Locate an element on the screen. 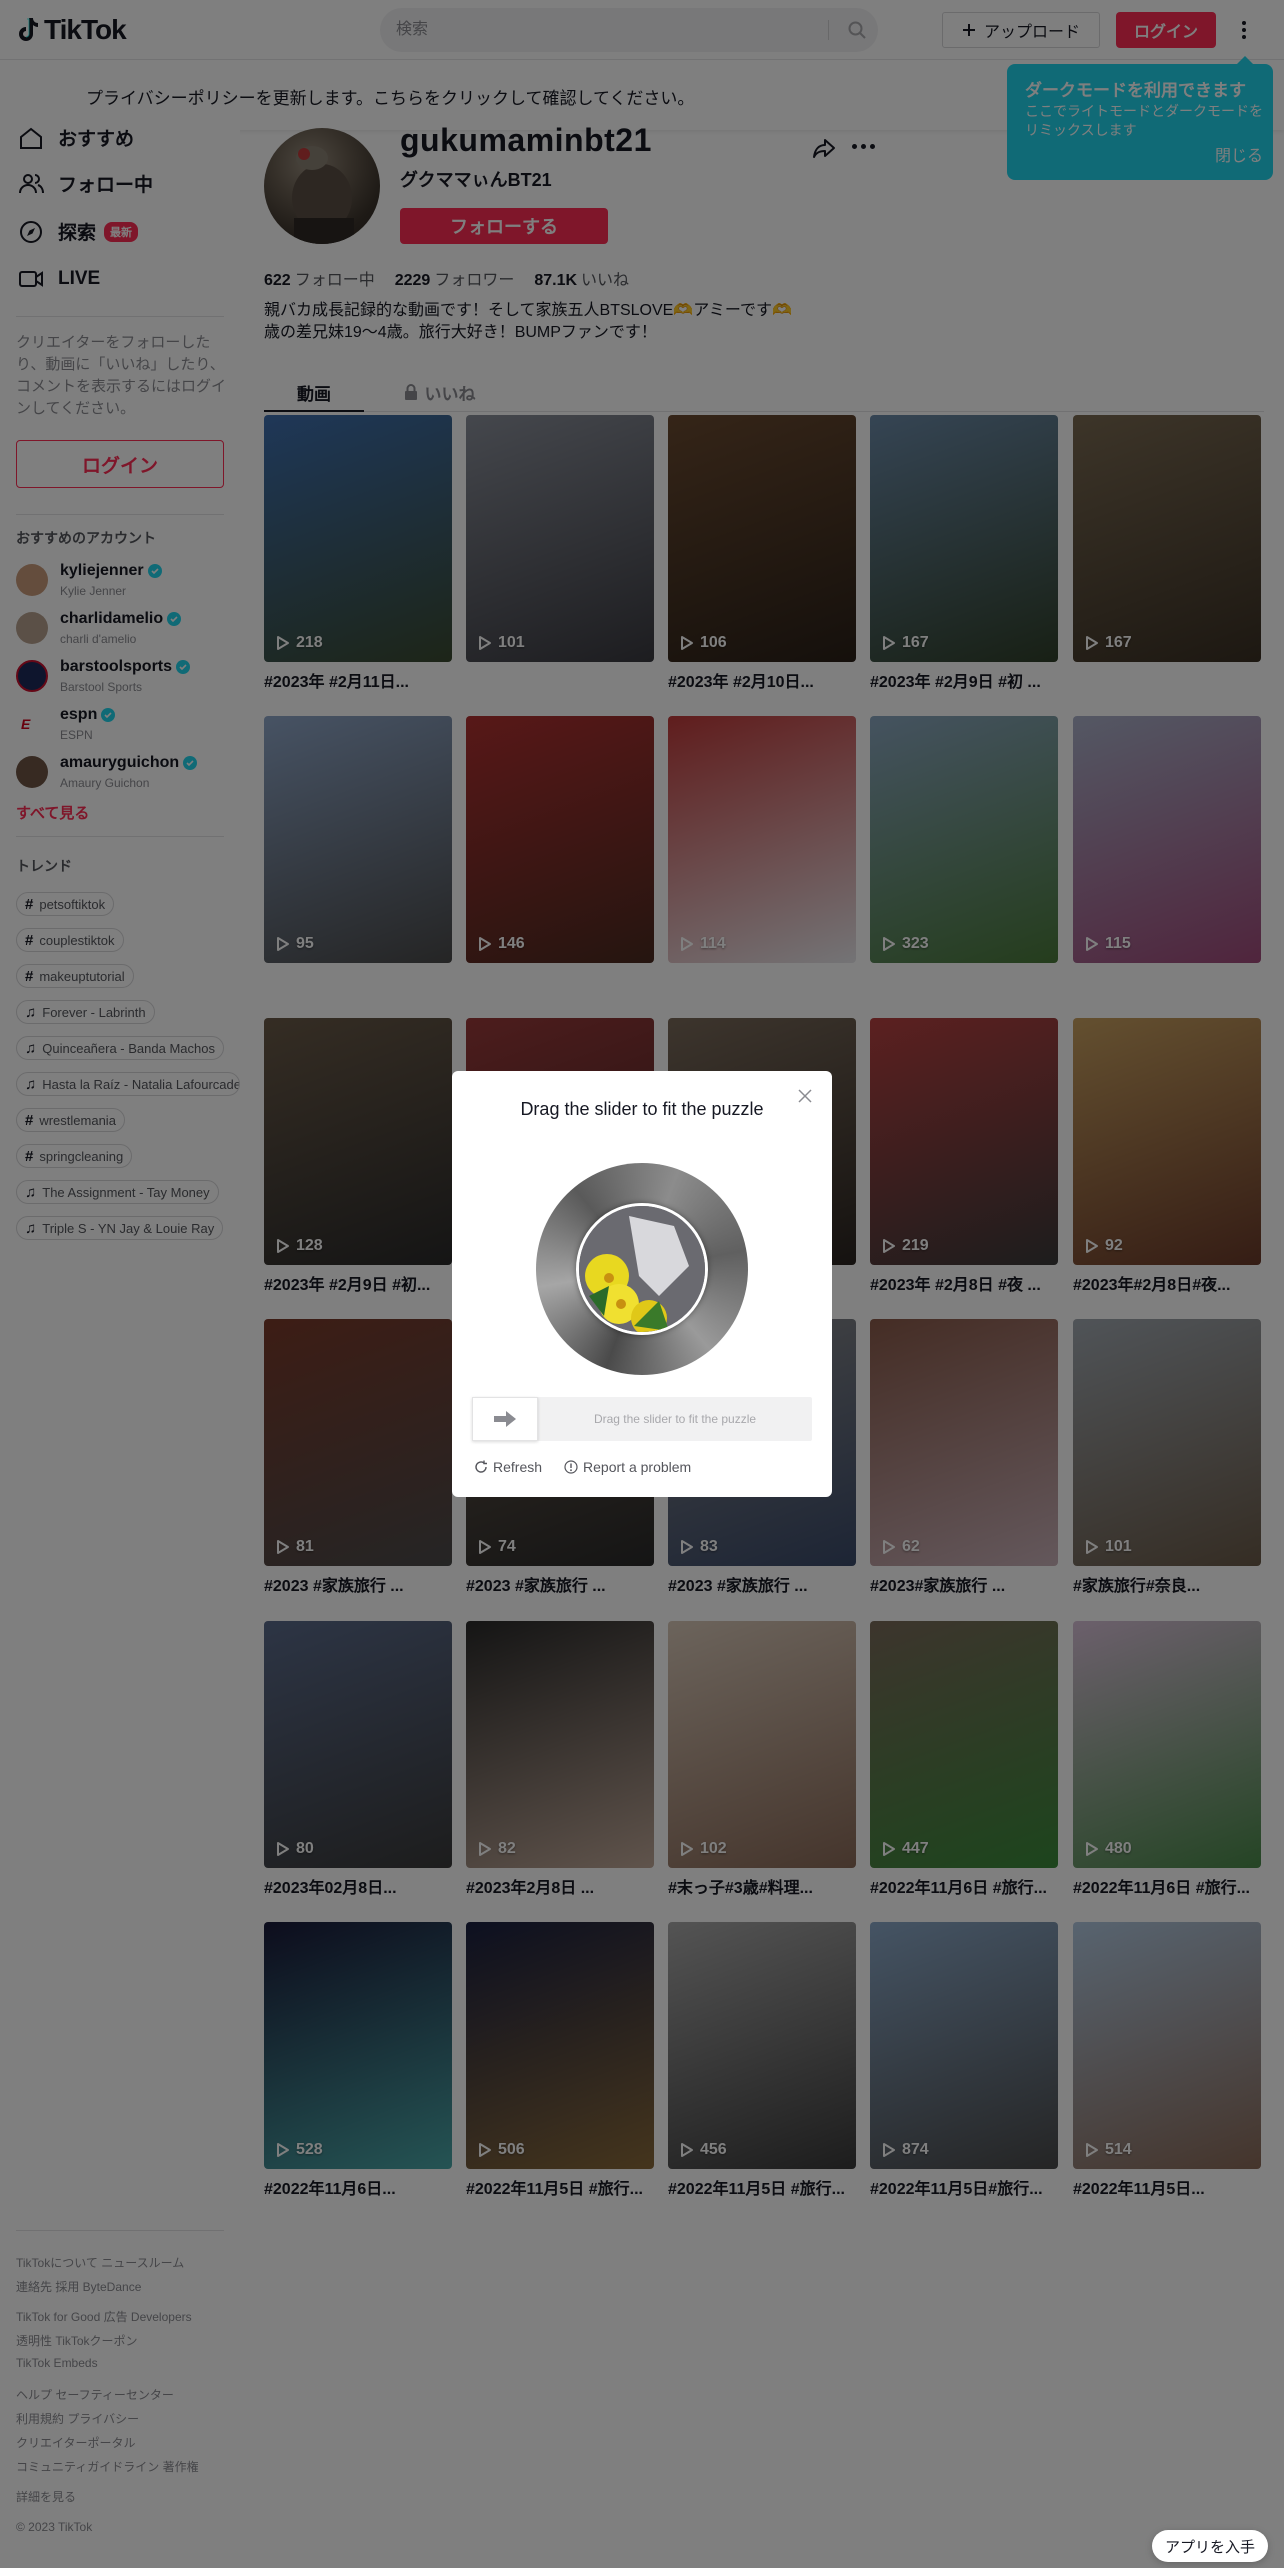  captcha-puzzle-piece is located at coordinates (642, 1269).